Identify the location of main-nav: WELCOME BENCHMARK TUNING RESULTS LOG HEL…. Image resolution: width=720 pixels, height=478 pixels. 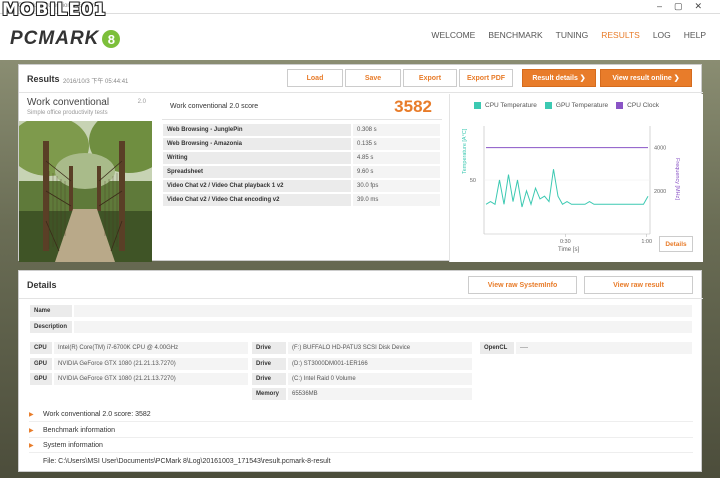
(568, 35).